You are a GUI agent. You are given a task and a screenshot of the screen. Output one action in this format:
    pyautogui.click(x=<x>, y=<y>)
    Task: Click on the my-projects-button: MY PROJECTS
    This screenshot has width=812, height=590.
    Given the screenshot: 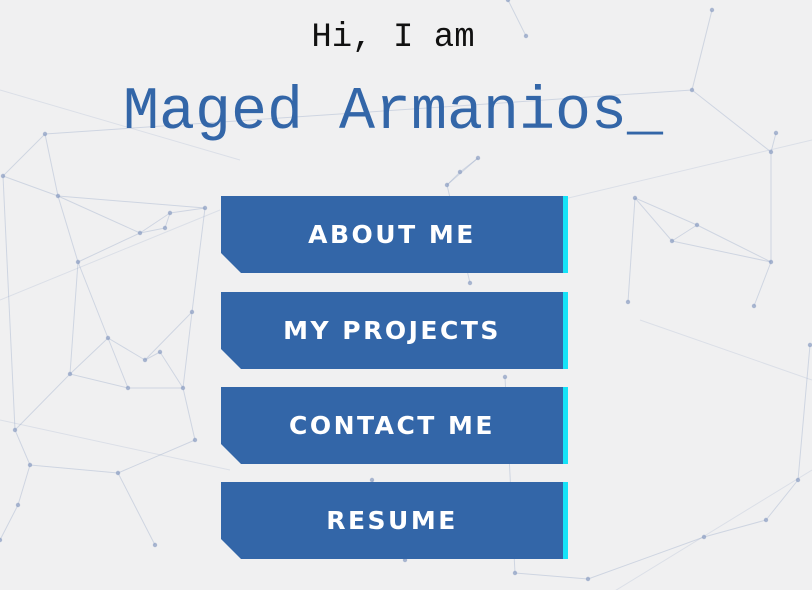 What is the action you would take?
    pyautogui.click(x=394, y=330)
    